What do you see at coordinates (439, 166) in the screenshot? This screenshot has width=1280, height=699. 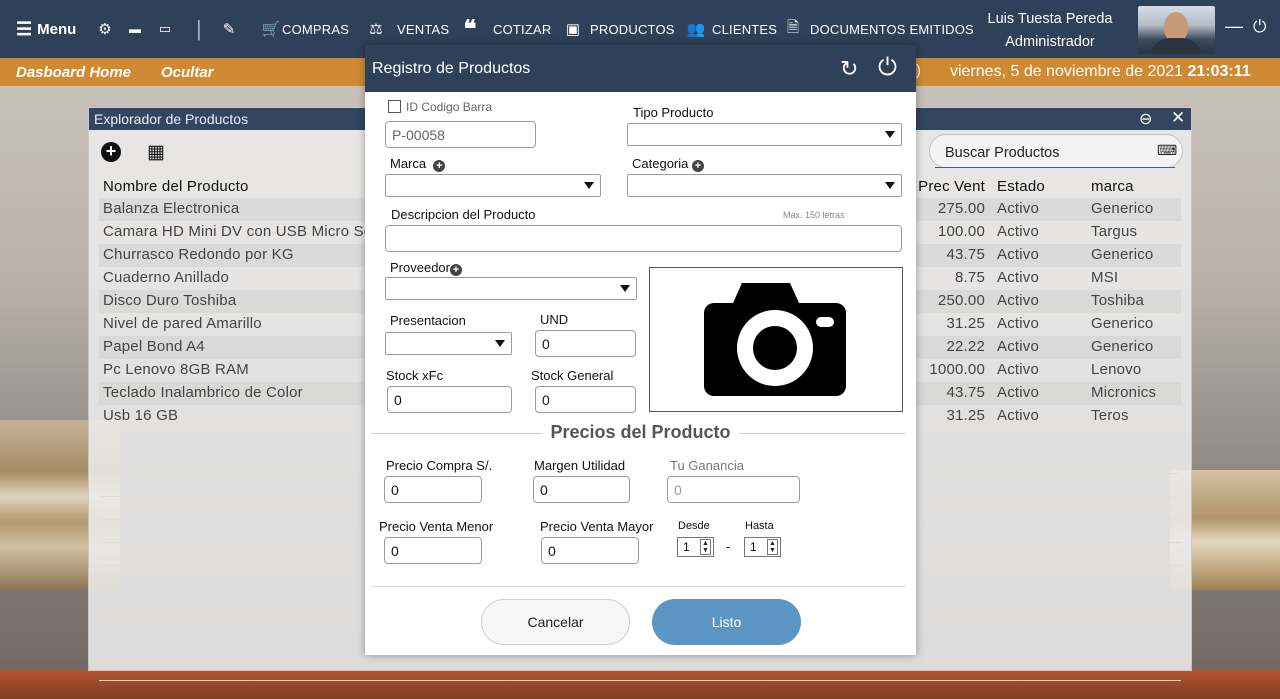 I see `add-brand-icon: +` at bounding box center [439, 166].